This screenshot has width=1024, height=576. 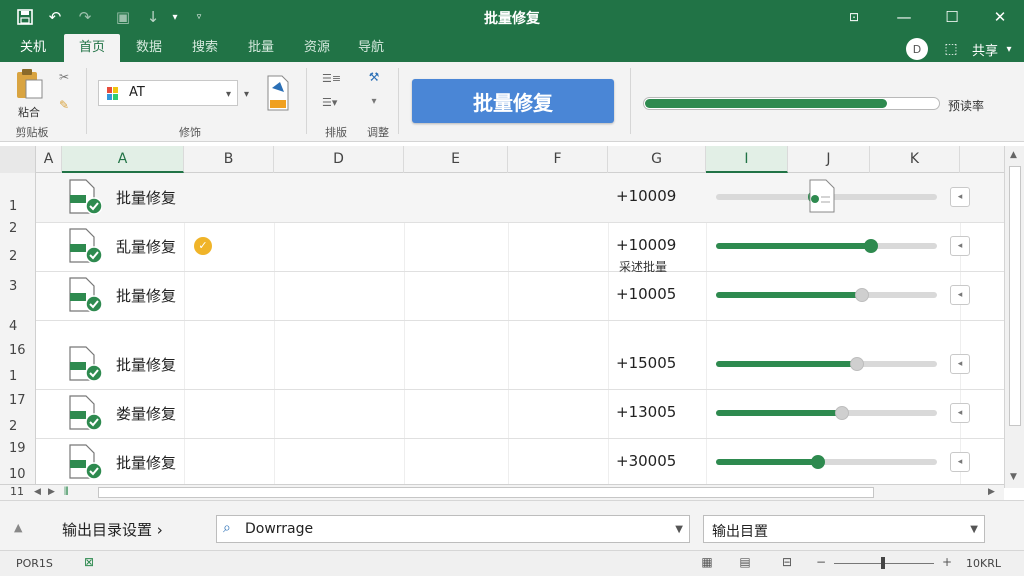 I want to click on macro-icon: ⊠, so click(x=89, y=563).